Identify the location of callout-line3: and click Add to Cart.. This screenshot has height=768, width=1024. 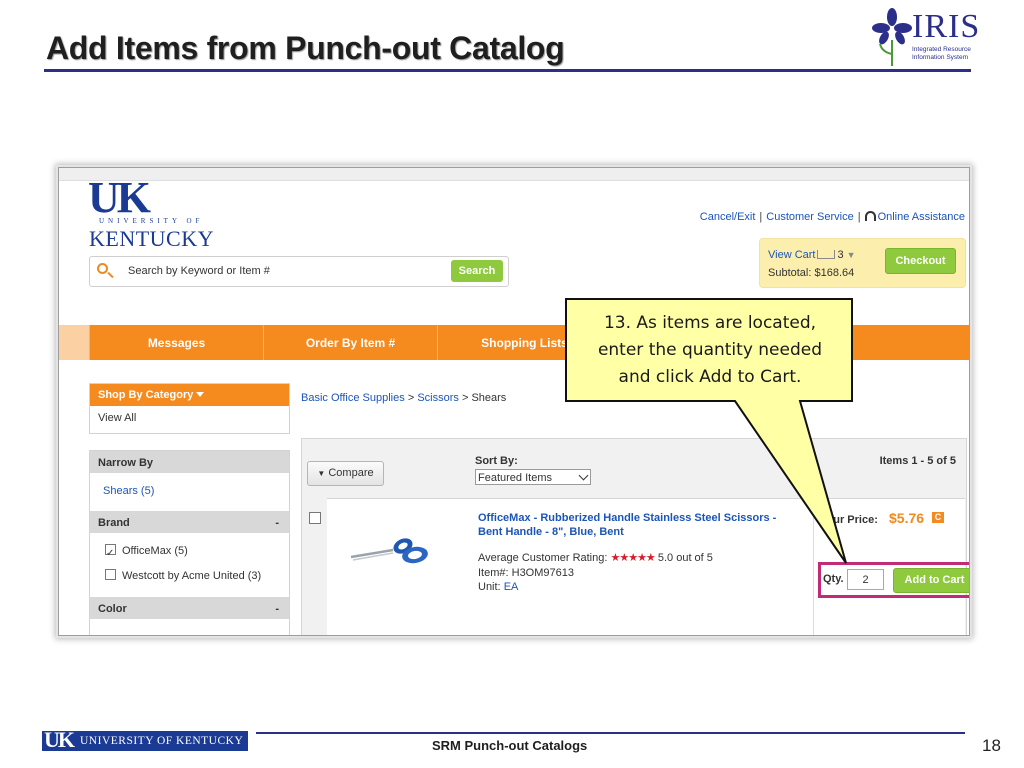
(710, 377).